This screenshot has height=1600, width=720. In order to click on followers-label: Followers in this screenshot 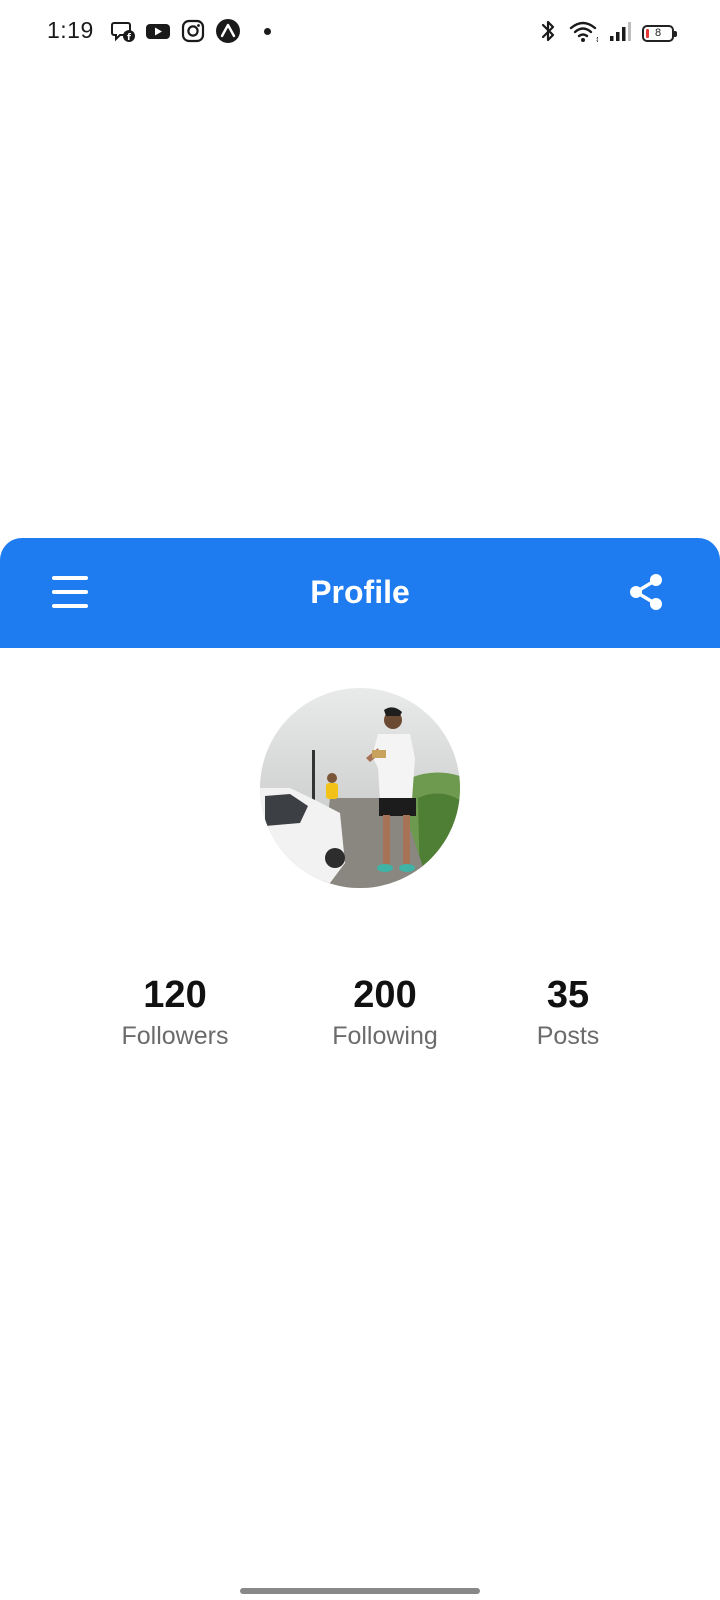, I will do `click(175, 1036)`.